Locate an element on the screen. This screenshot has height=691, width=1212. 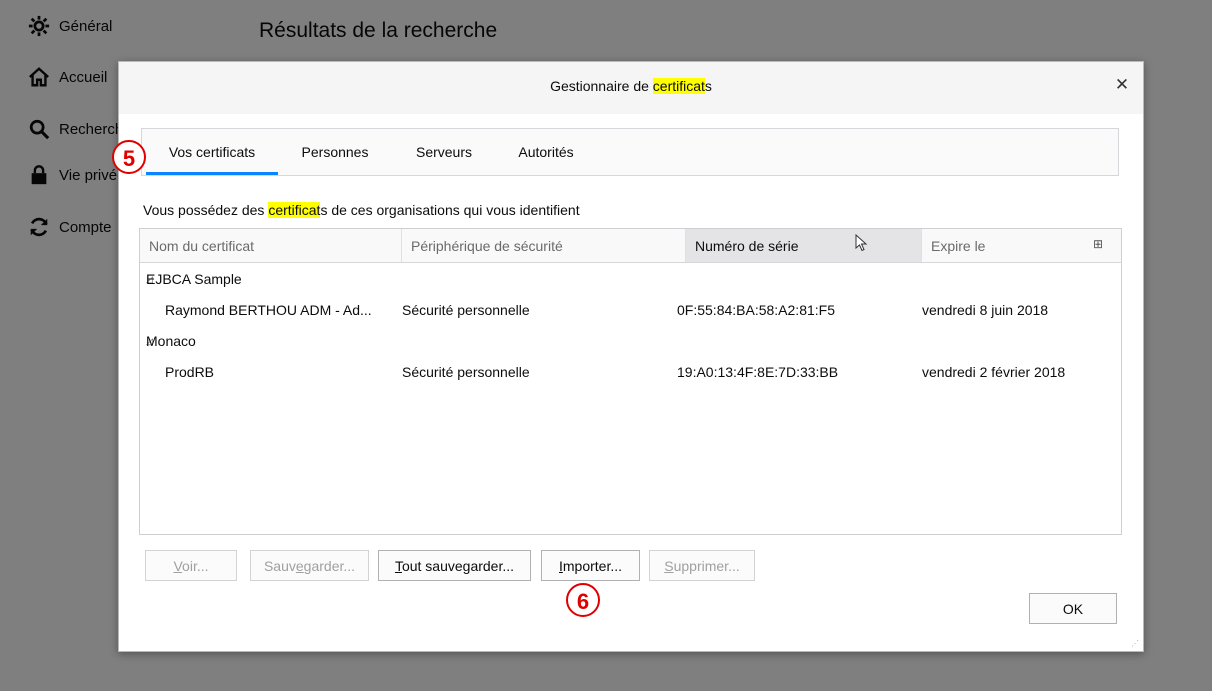
description-text: Vous possédez des is located at coordinates (206, 210).